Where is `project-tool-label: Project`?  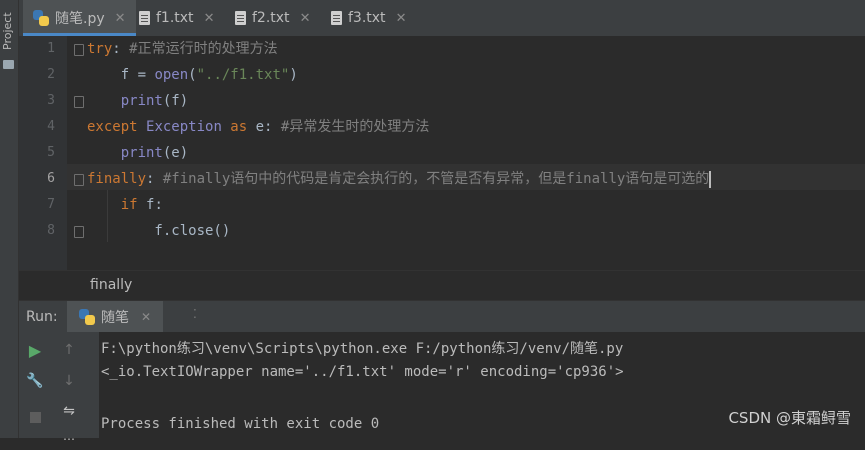 project-tool-label: Project is located at coordinates (9, 31).